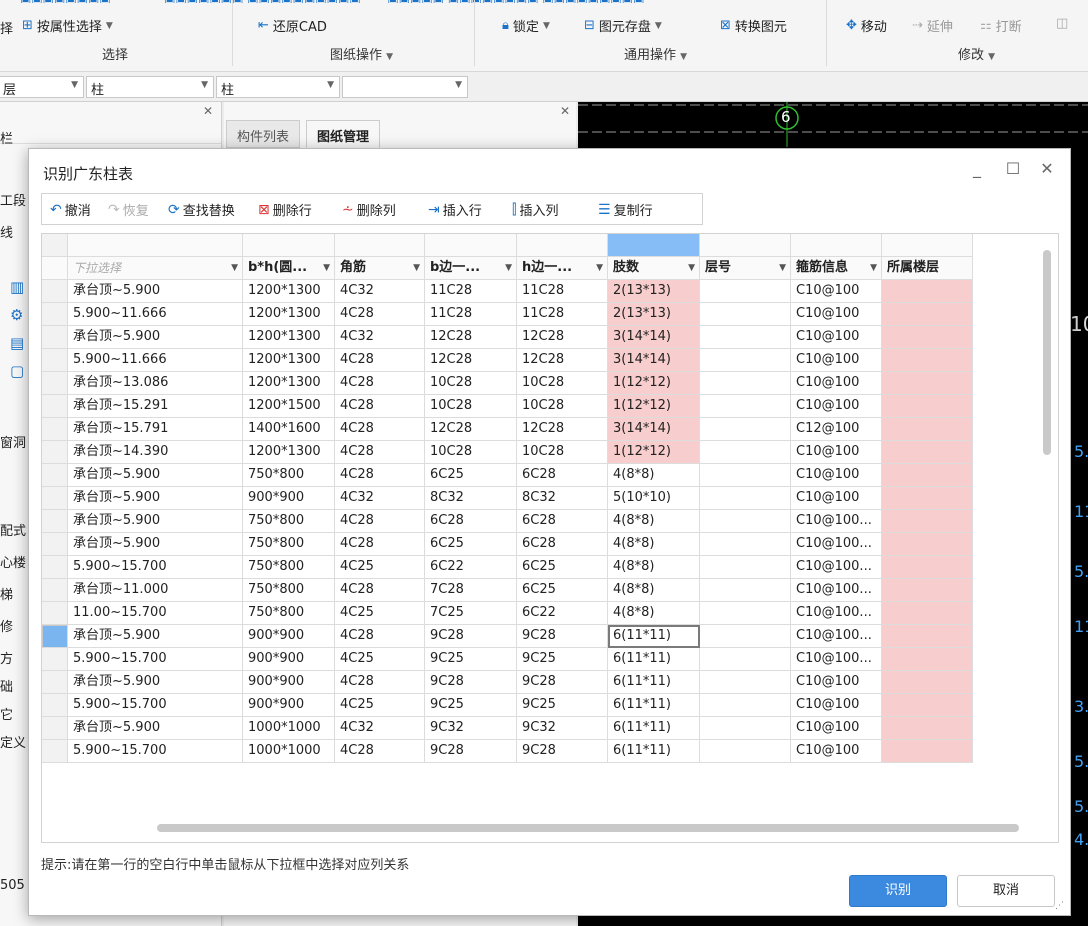 This screenshot has height=926, width=1088. I want to click on nav-item: 工段, so click(13, 199).